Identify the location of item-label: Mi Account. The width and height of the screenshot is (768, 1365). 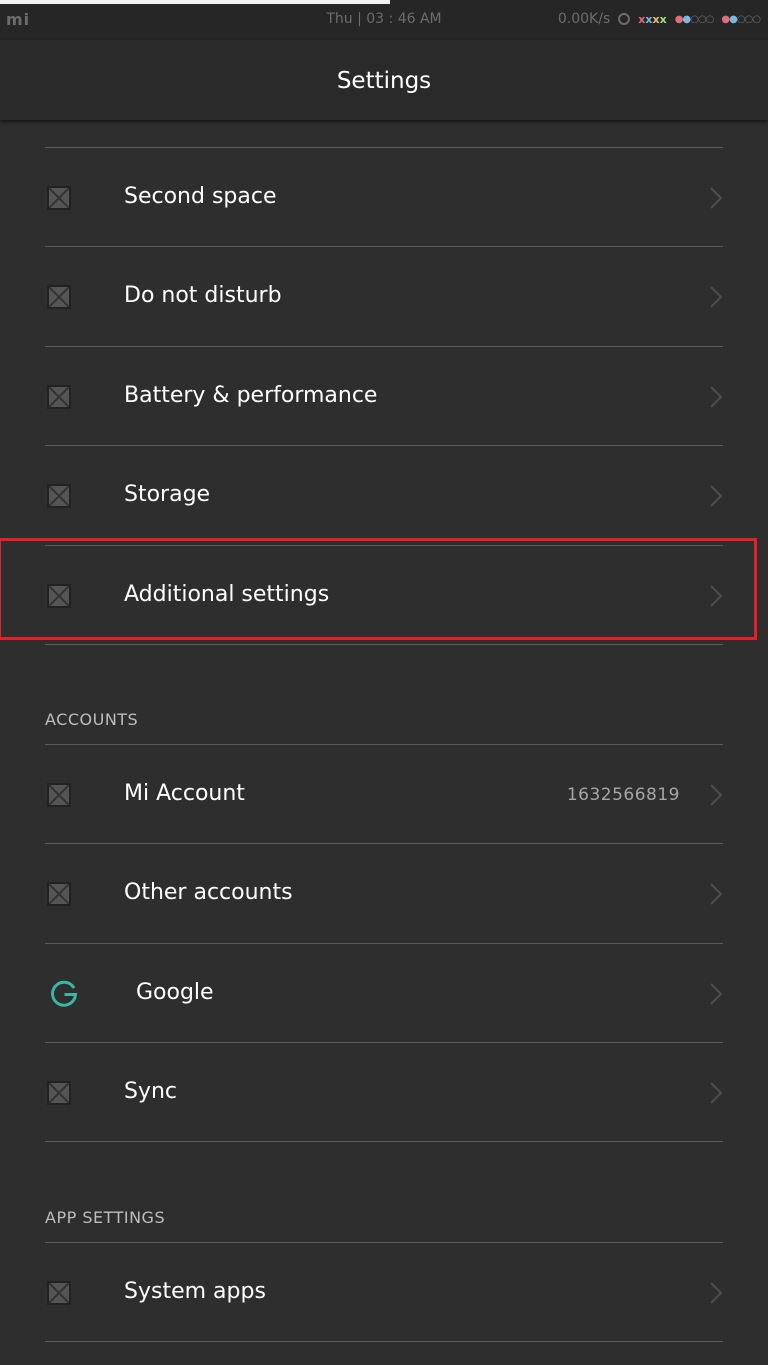
(184, 793).